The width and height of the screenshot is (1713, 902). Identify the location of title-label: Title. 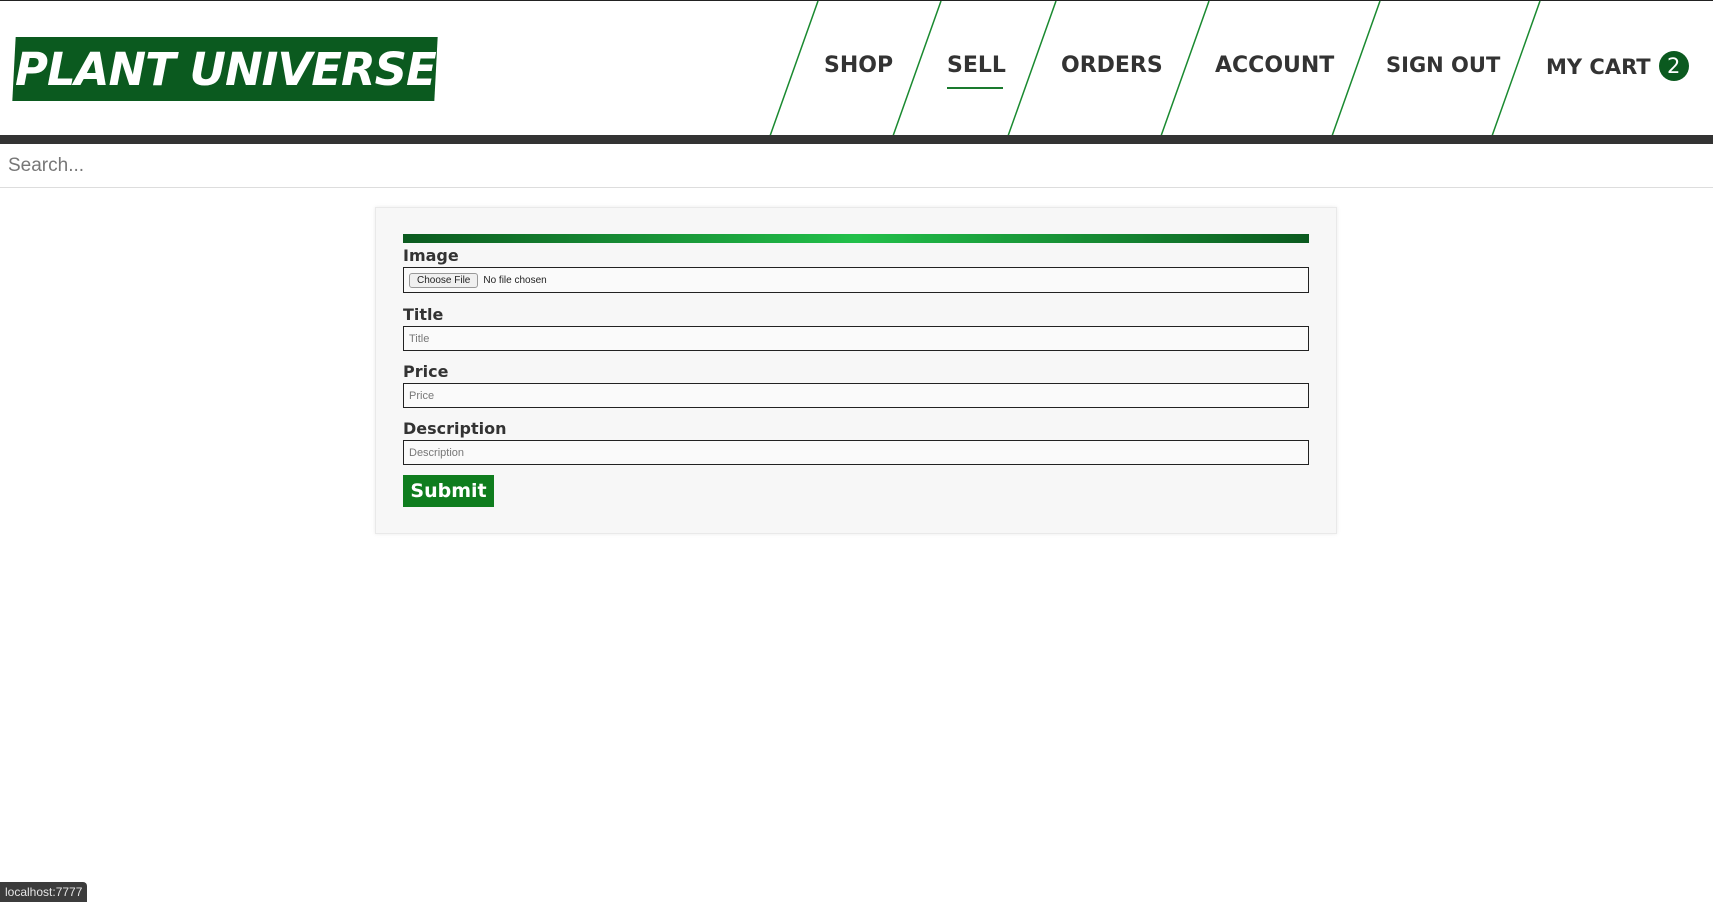
(423, 314).